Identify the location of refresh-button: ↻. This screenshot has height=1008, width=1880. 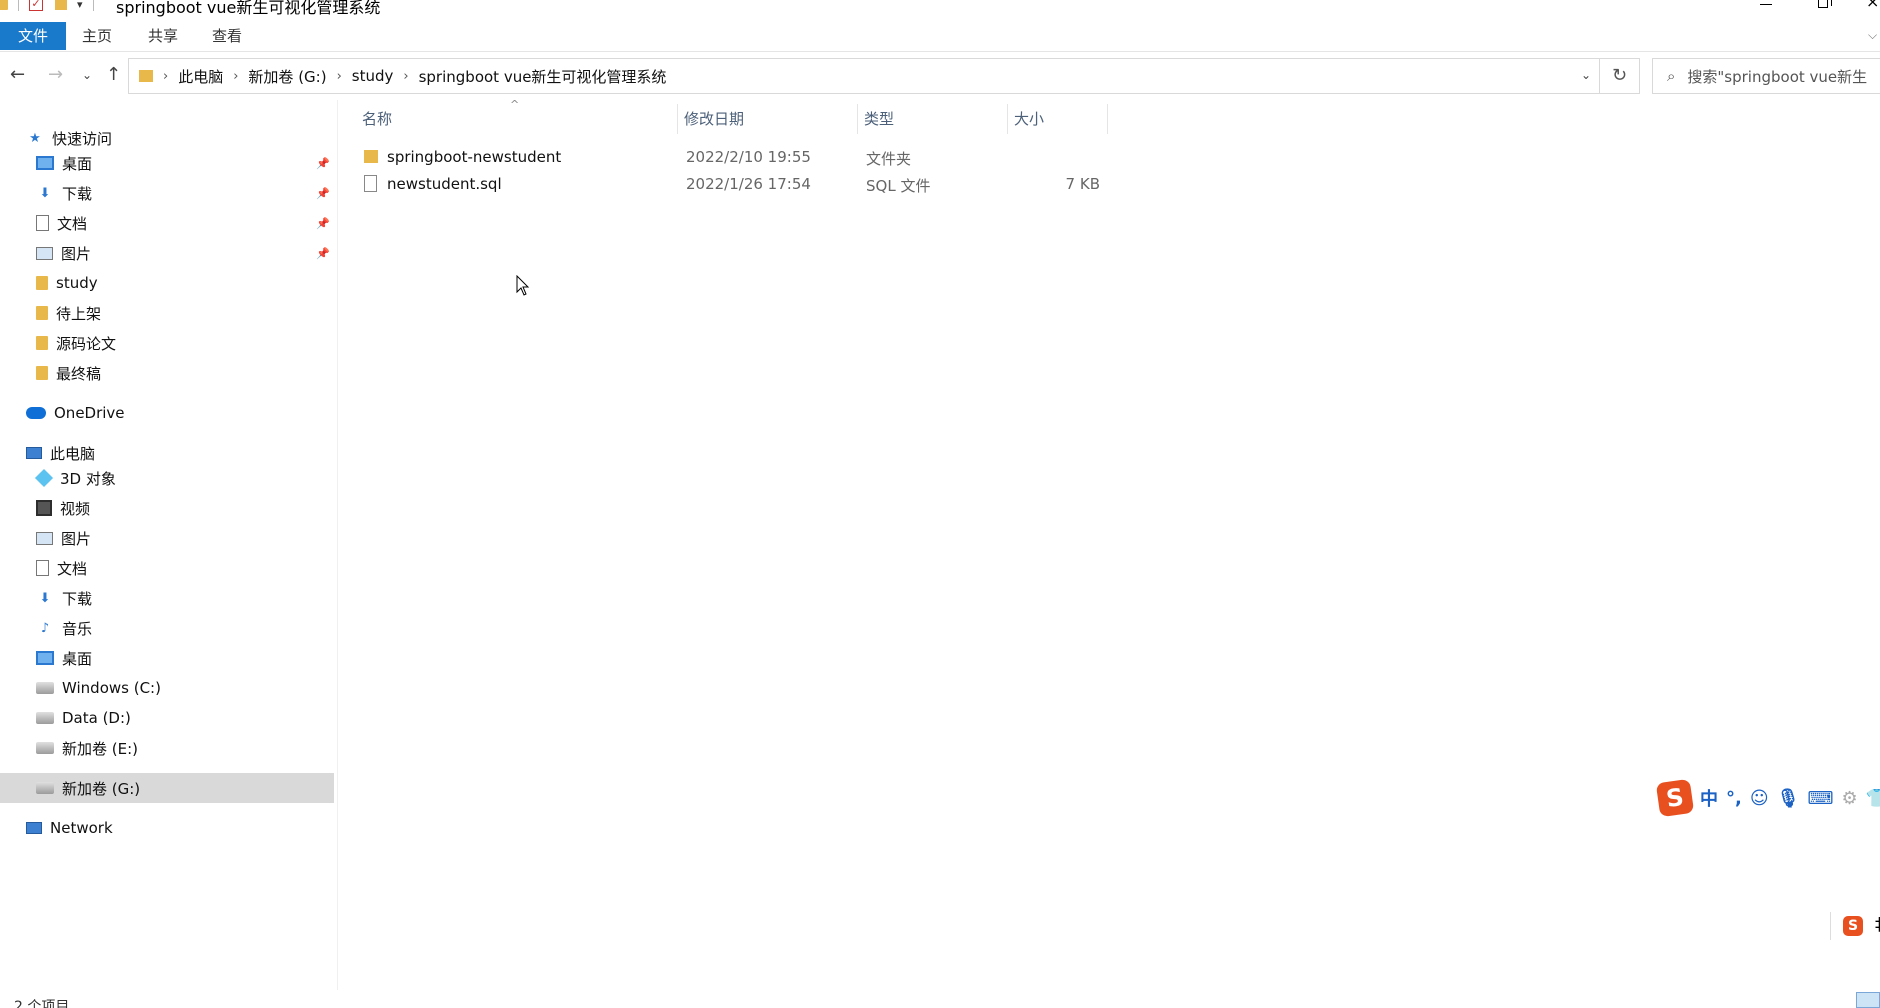
(1620, 76).